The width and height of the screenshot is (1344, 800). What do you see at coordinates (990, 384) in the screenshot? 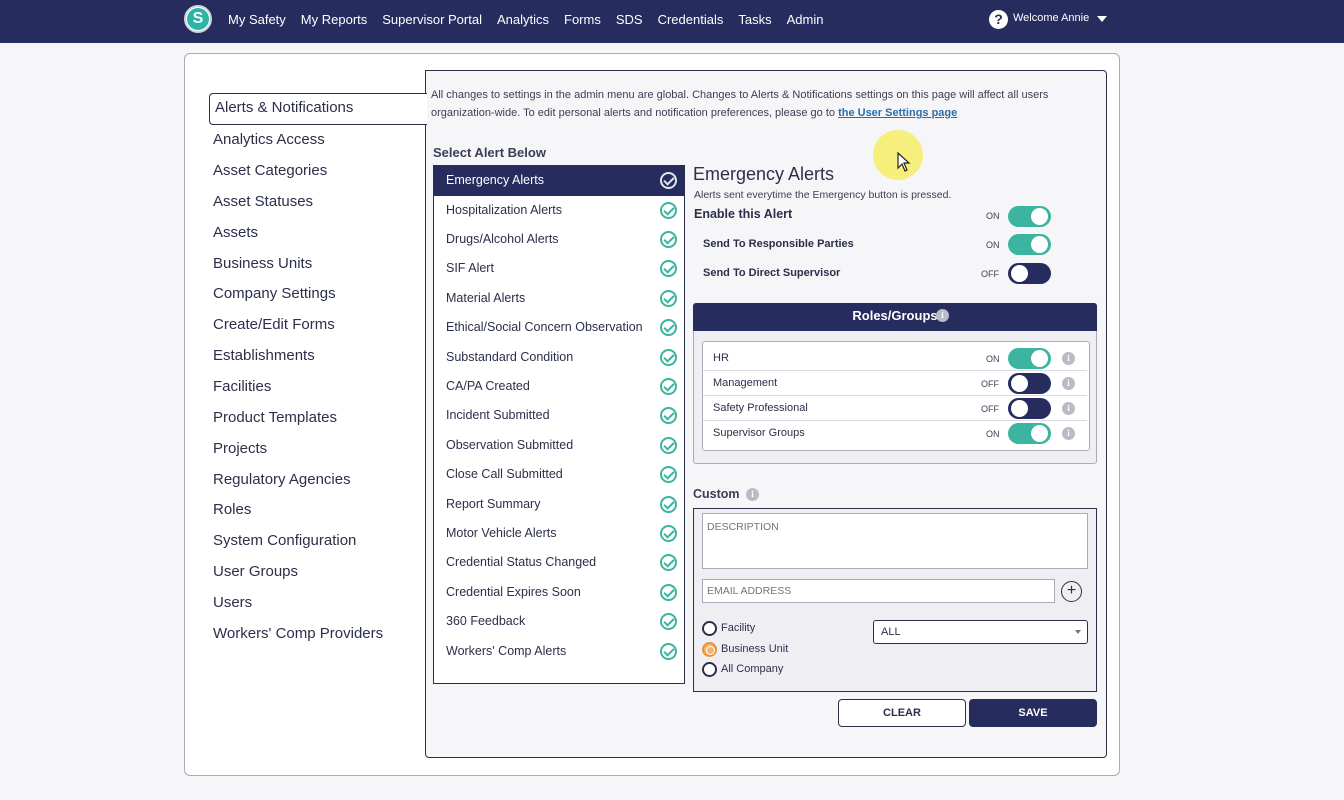
I see `role-state-management: OFF` at bounding box center [990, 384].